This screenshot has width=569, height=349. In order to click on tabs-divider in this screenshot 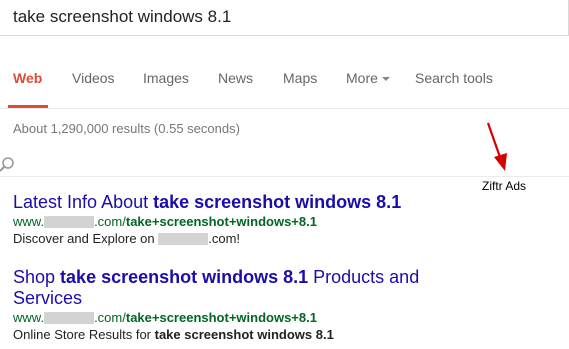, I will do `click(284, 108)`.